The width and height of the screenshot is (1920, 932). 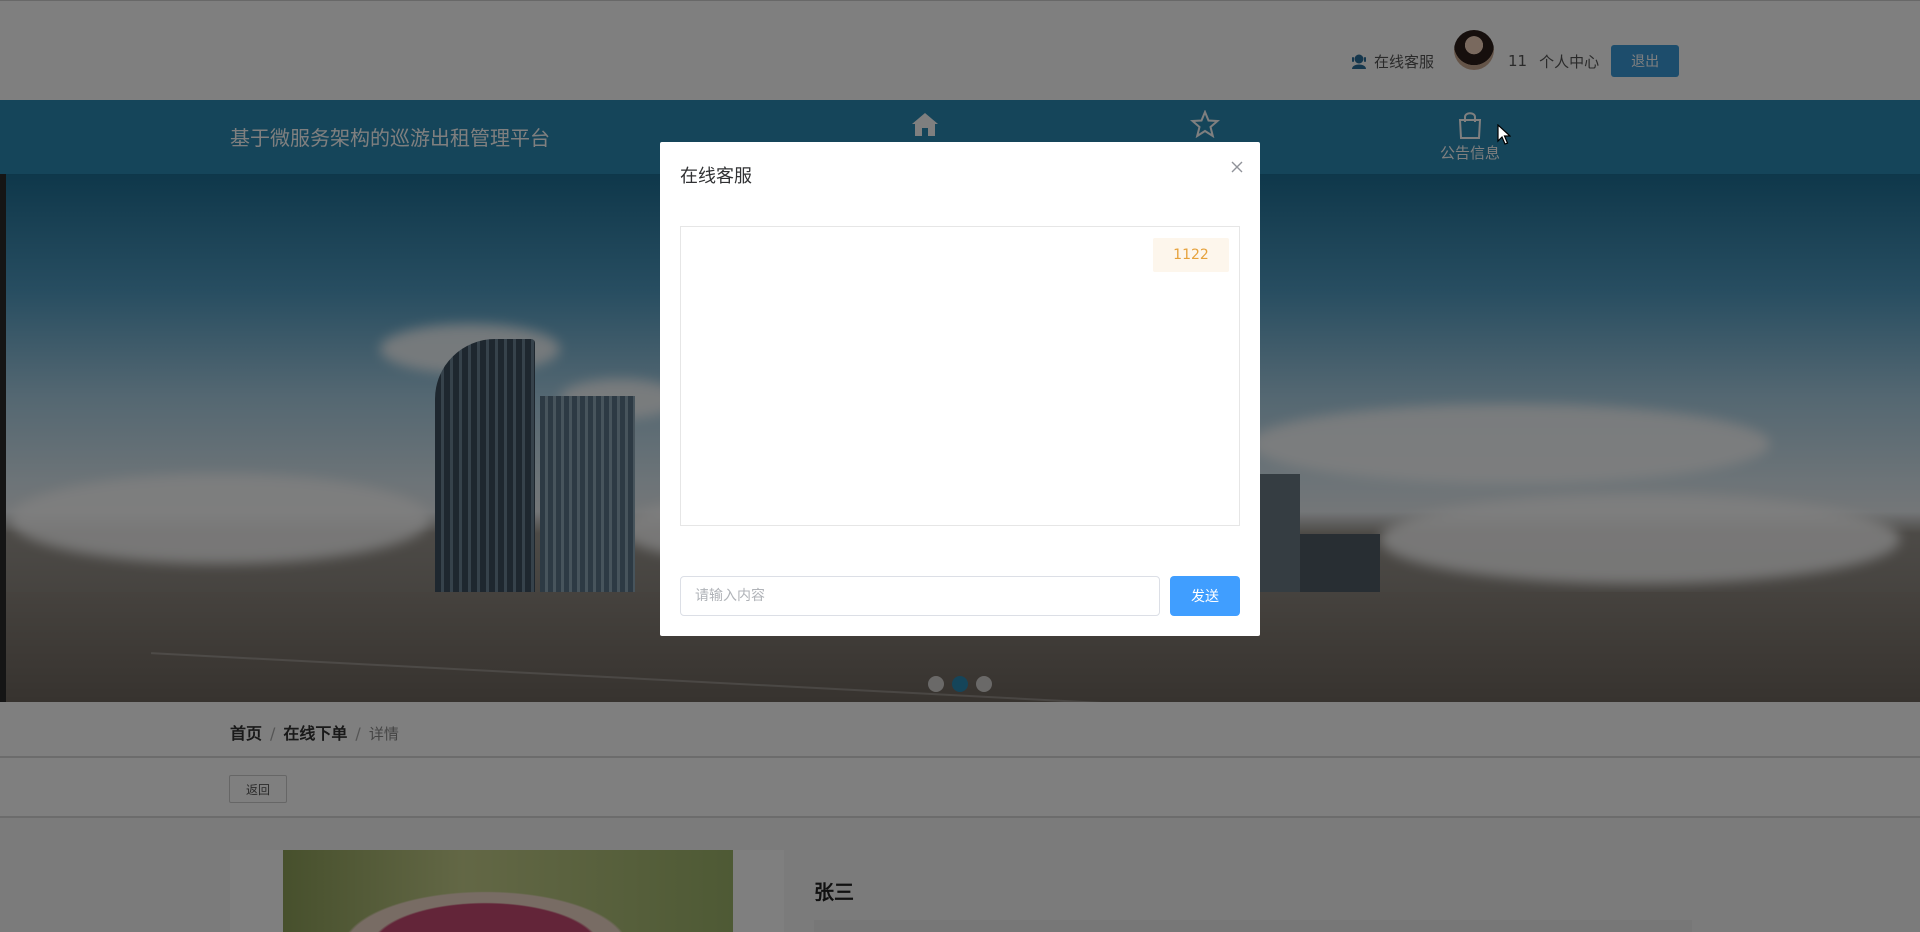 I want to click on dialog-title: 在线客服, so click(x=716, y=176).